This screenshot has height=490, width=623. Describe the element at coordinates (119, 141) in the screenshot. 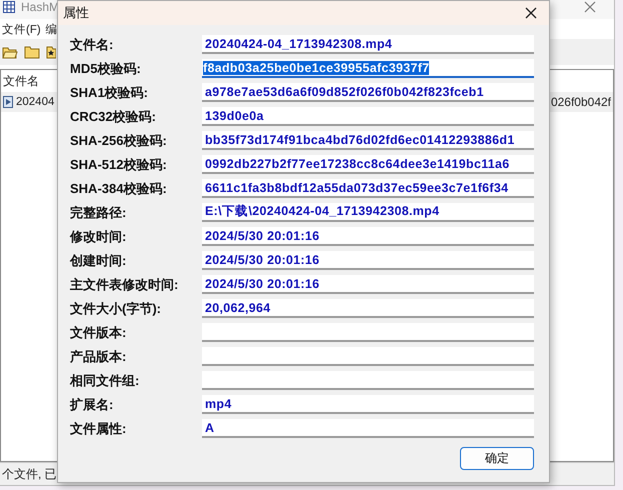

I see `field-label: SHA-256校验码:` at that location.